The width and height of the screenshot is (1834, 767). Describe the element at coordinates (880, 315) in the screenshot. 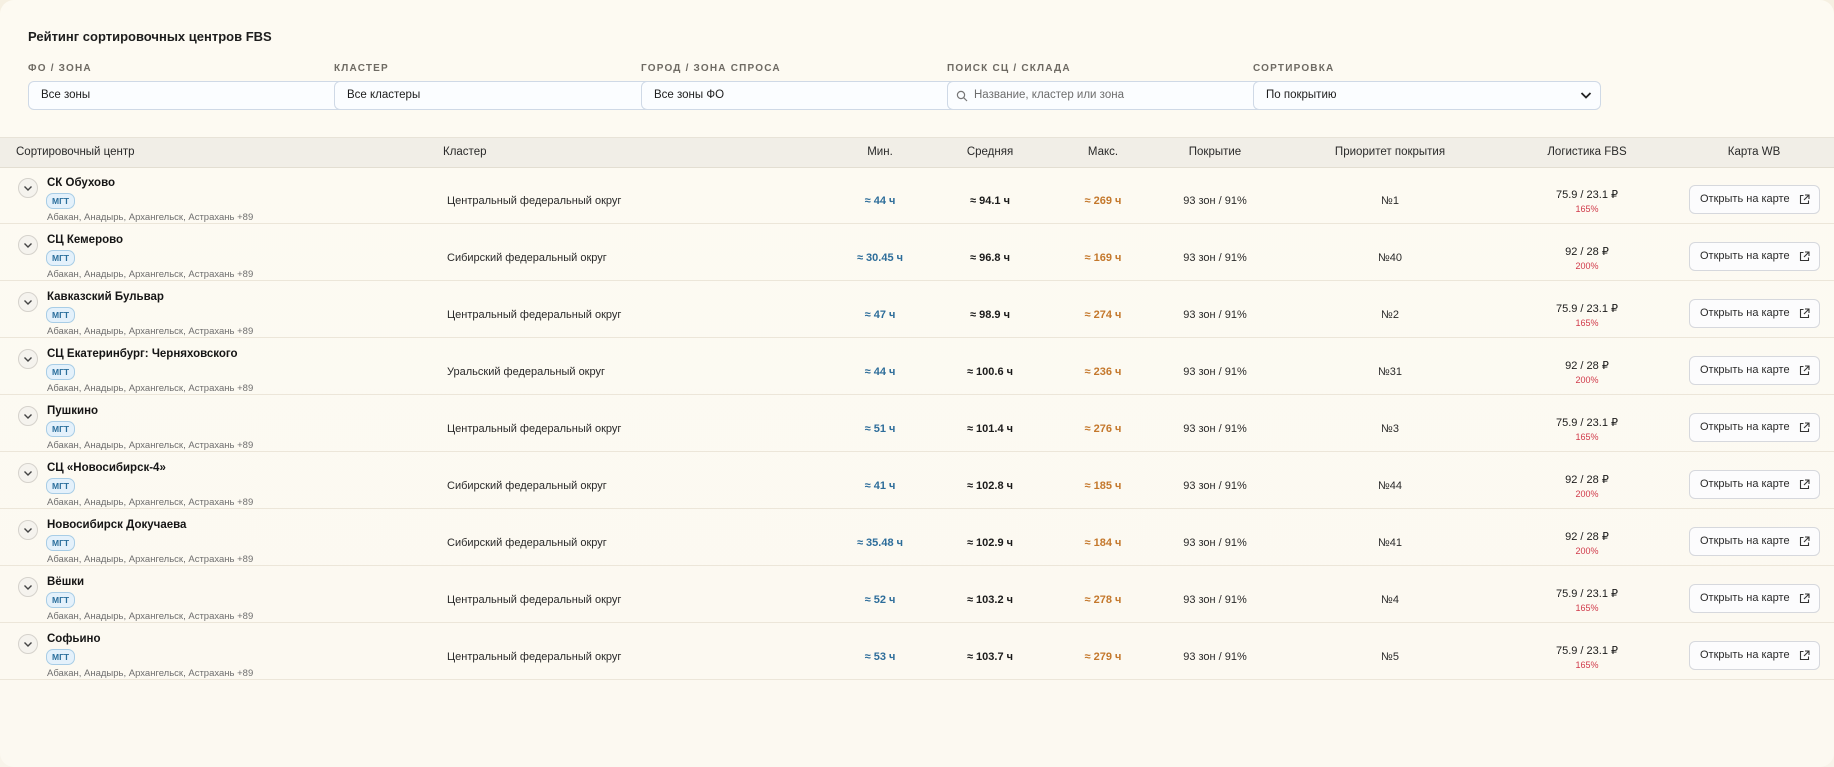

I see `min-time: ≈ 47 ч` at that location.